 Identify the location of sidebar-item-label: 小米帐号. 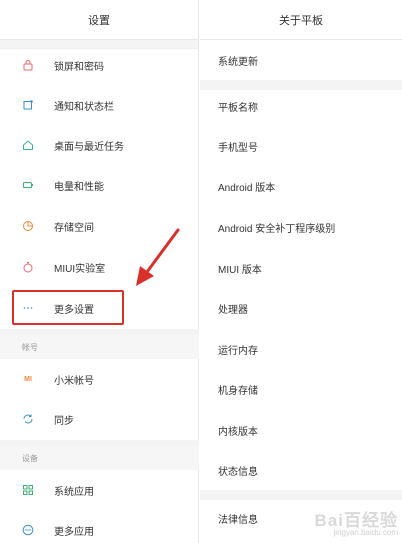
(74, 381).